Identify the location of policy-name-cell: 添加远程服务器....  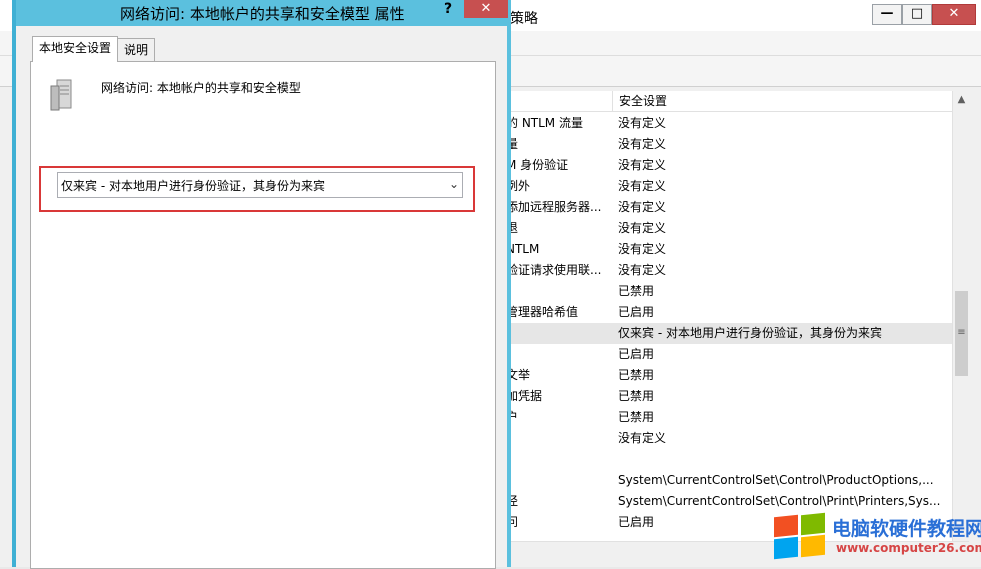
(554, 207).